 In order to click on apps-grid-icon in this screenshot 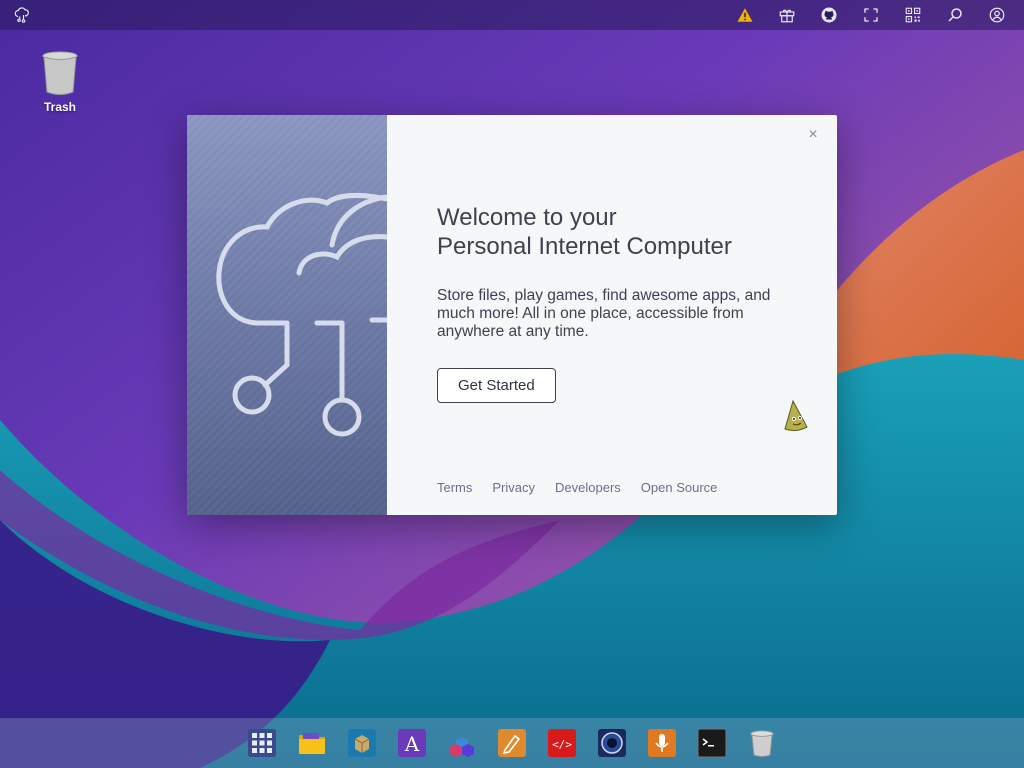, I will do `click(262, 743)`.